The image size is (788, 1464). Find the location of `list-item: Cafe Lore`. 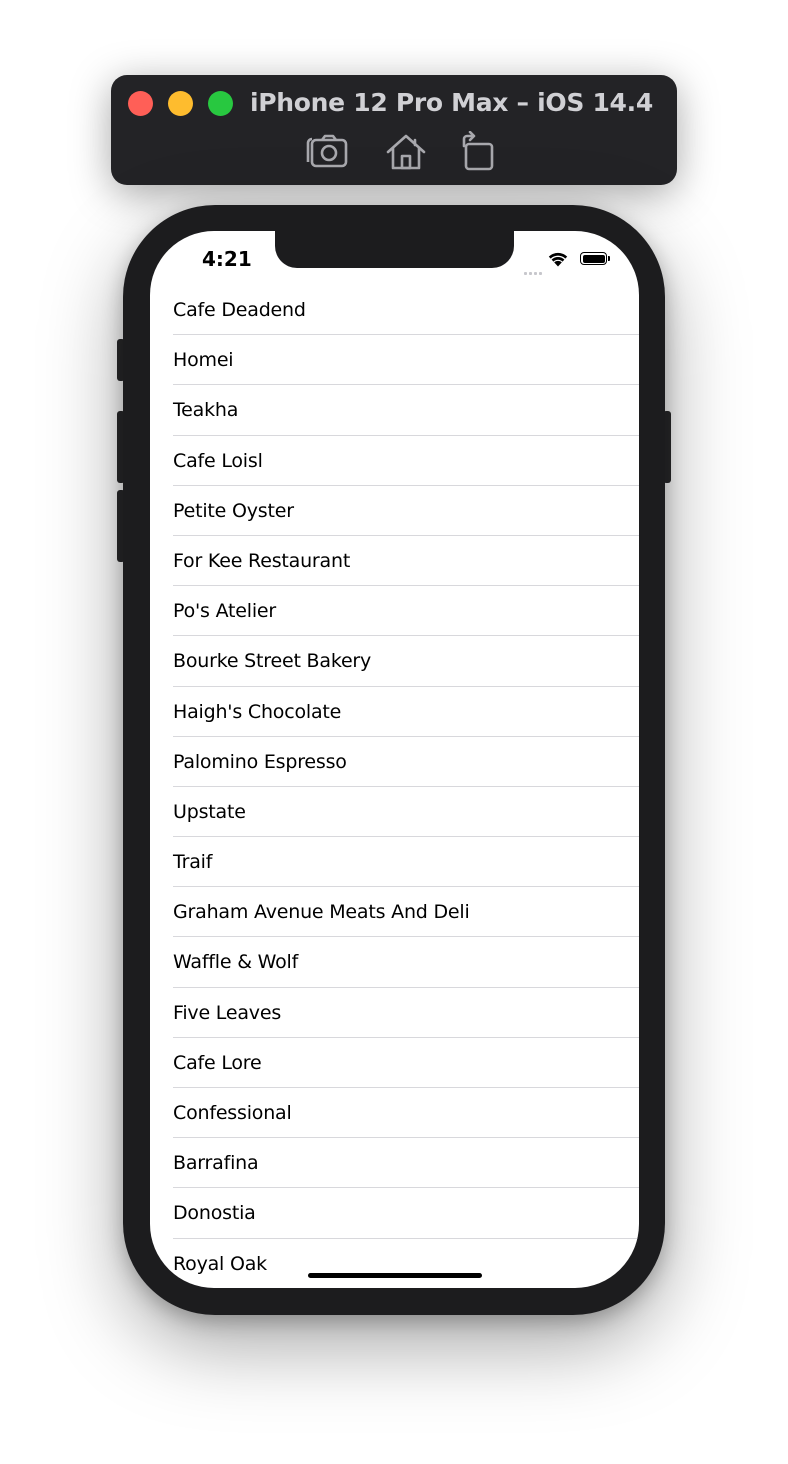

list-item: Cafe Lore is located at coordinates (394, 1063).